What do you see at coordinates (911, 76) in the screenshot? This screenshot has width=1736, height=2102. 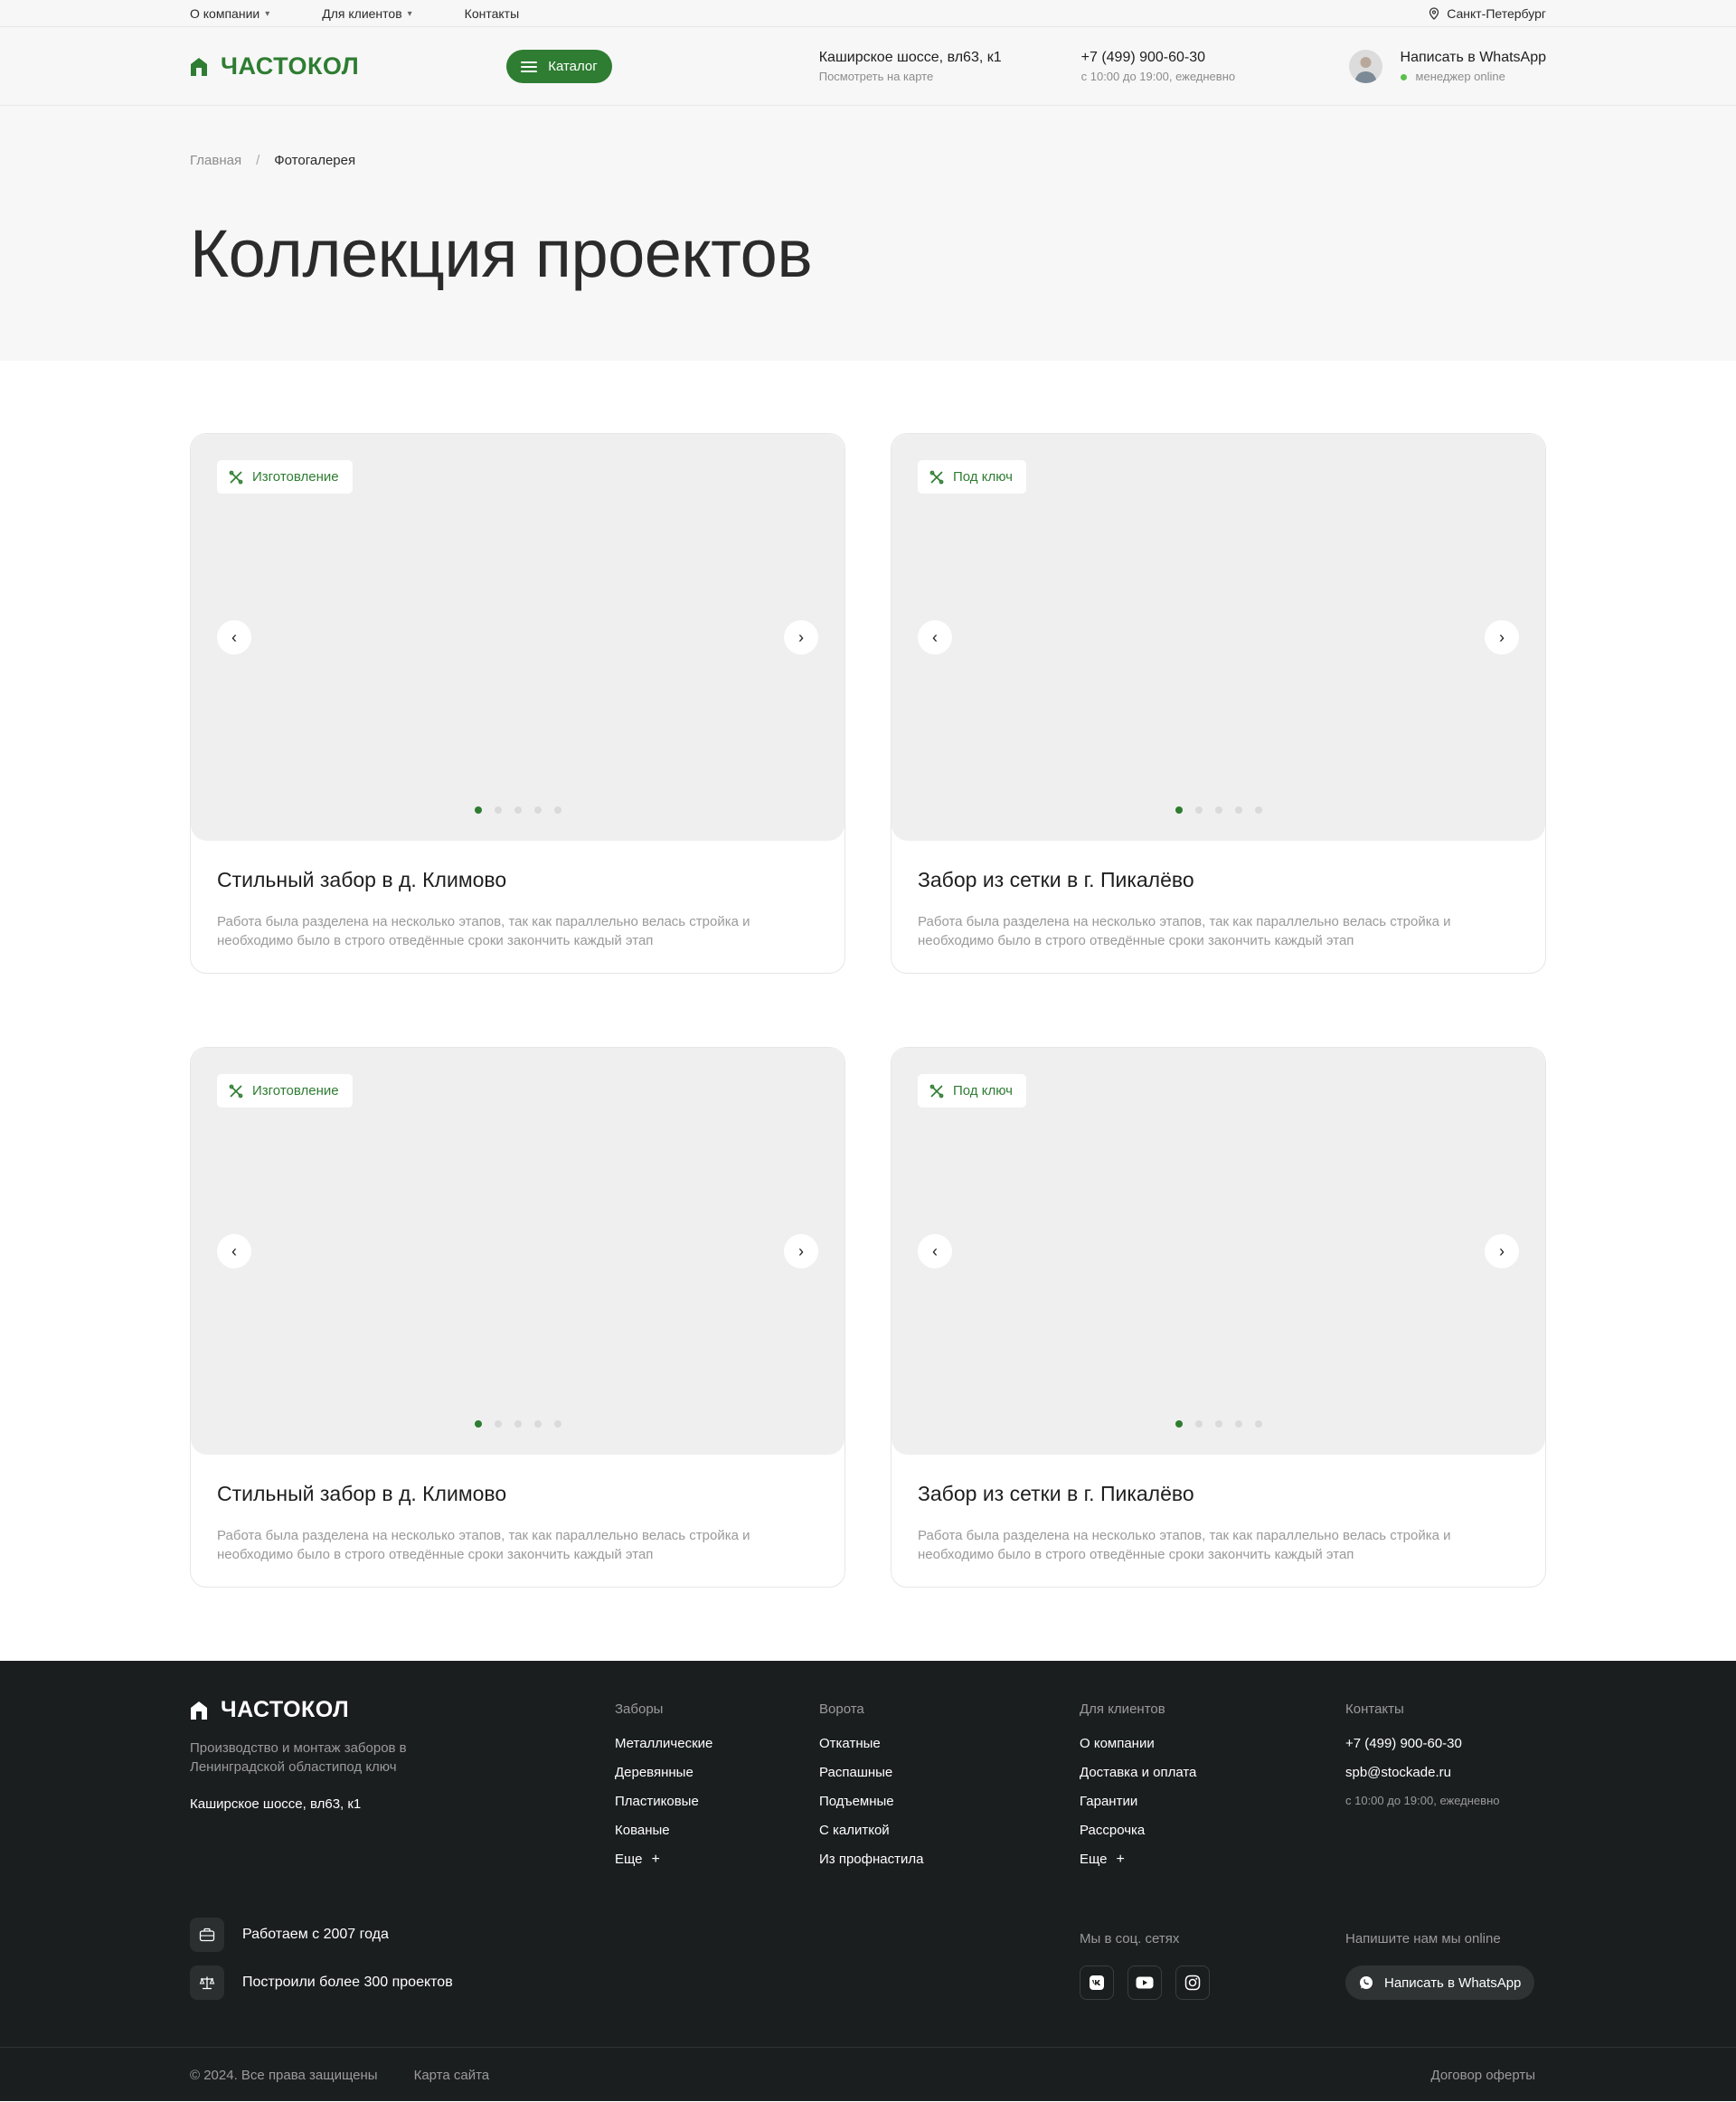 I see `map-link: Посмотреть на карте` at bounding box center [911, 76].